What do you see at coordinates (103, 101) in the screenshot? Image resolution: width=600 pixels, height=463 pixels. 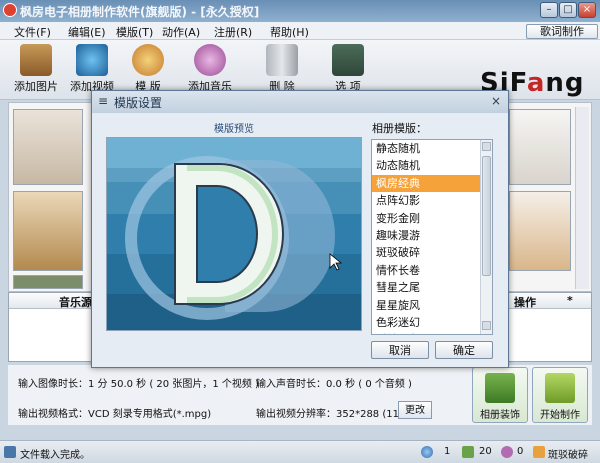 I see `dialog-menu-icon: ≡` at bounding box center [103, 101].